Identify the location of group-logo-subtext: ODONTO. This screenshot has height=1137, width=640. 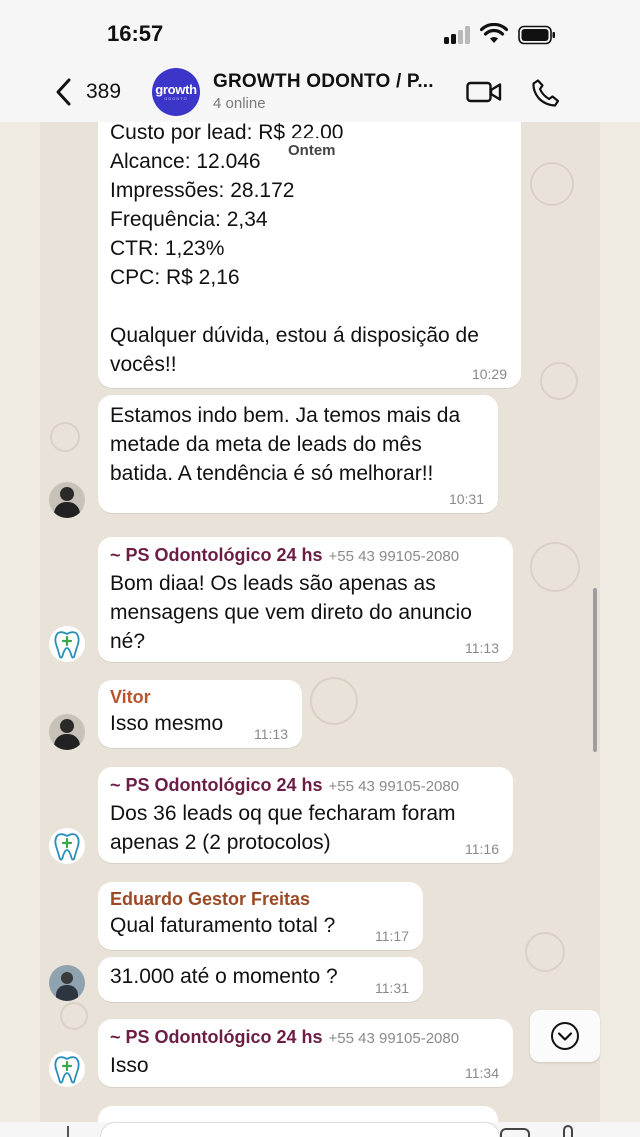
(176, 98).